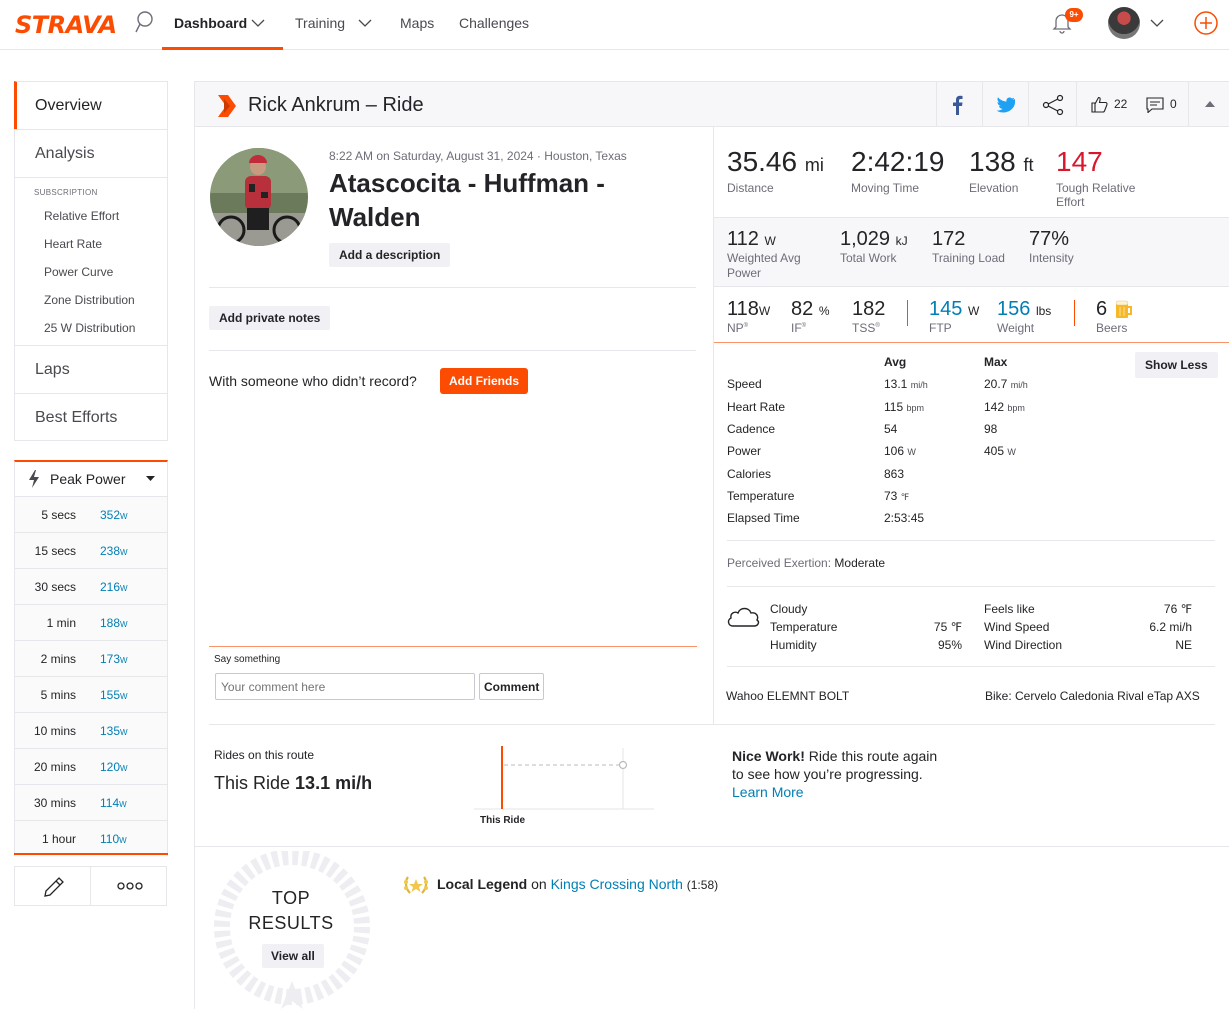 The width and height of the screenshot is (1229, 1009). Describe the element at coordinates (904, 407) in the screenshot. I see `stats-row-avg: 115 bpm` at that location.